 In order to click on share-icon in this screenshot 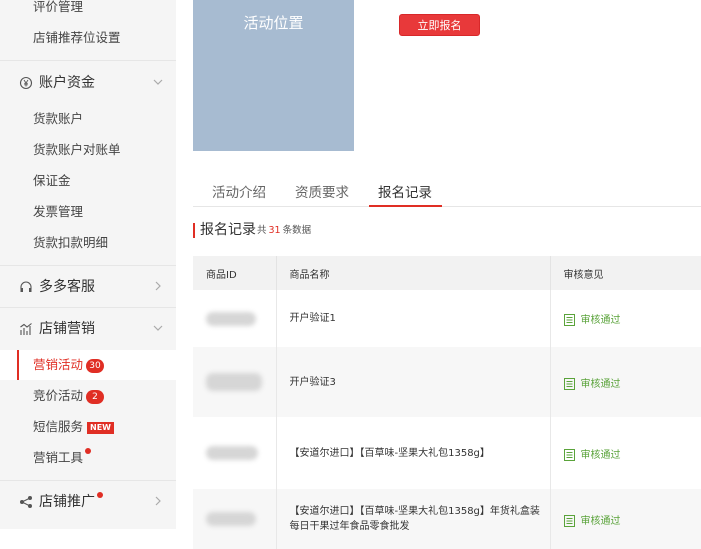, I will do `click(26, 502)`.